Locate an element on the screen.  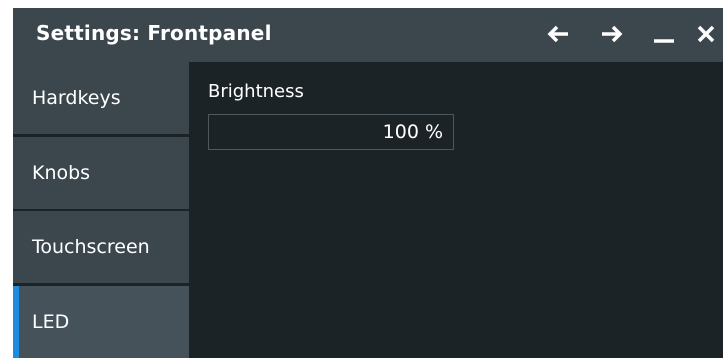
back-button is located at coordinates (558, 34).